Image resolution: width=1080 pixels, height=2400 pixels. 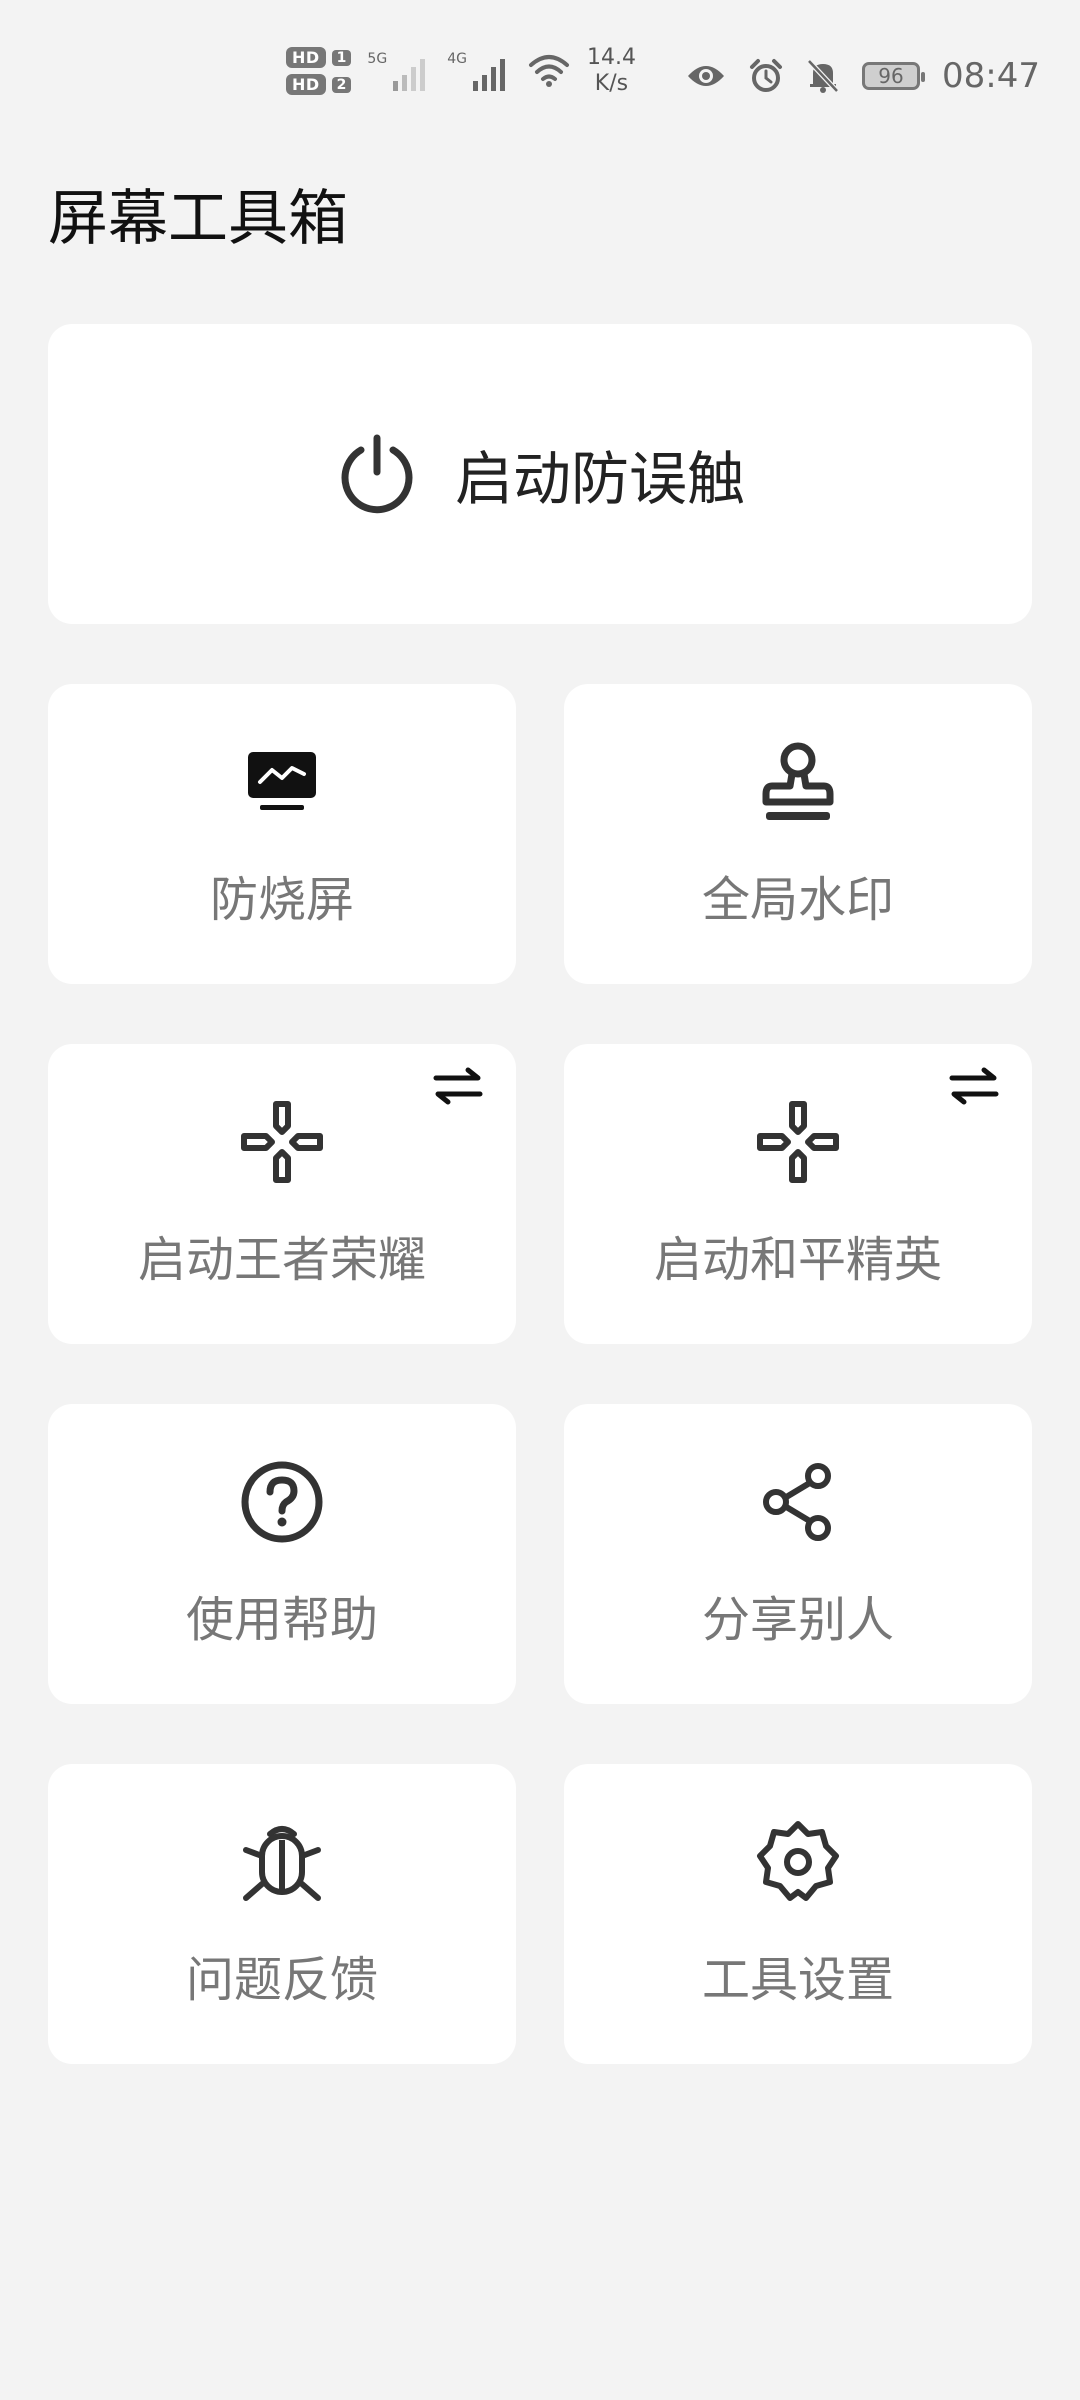 I want to click on tile-label: 启动王者荣耀, so click(x=281, y=1260).